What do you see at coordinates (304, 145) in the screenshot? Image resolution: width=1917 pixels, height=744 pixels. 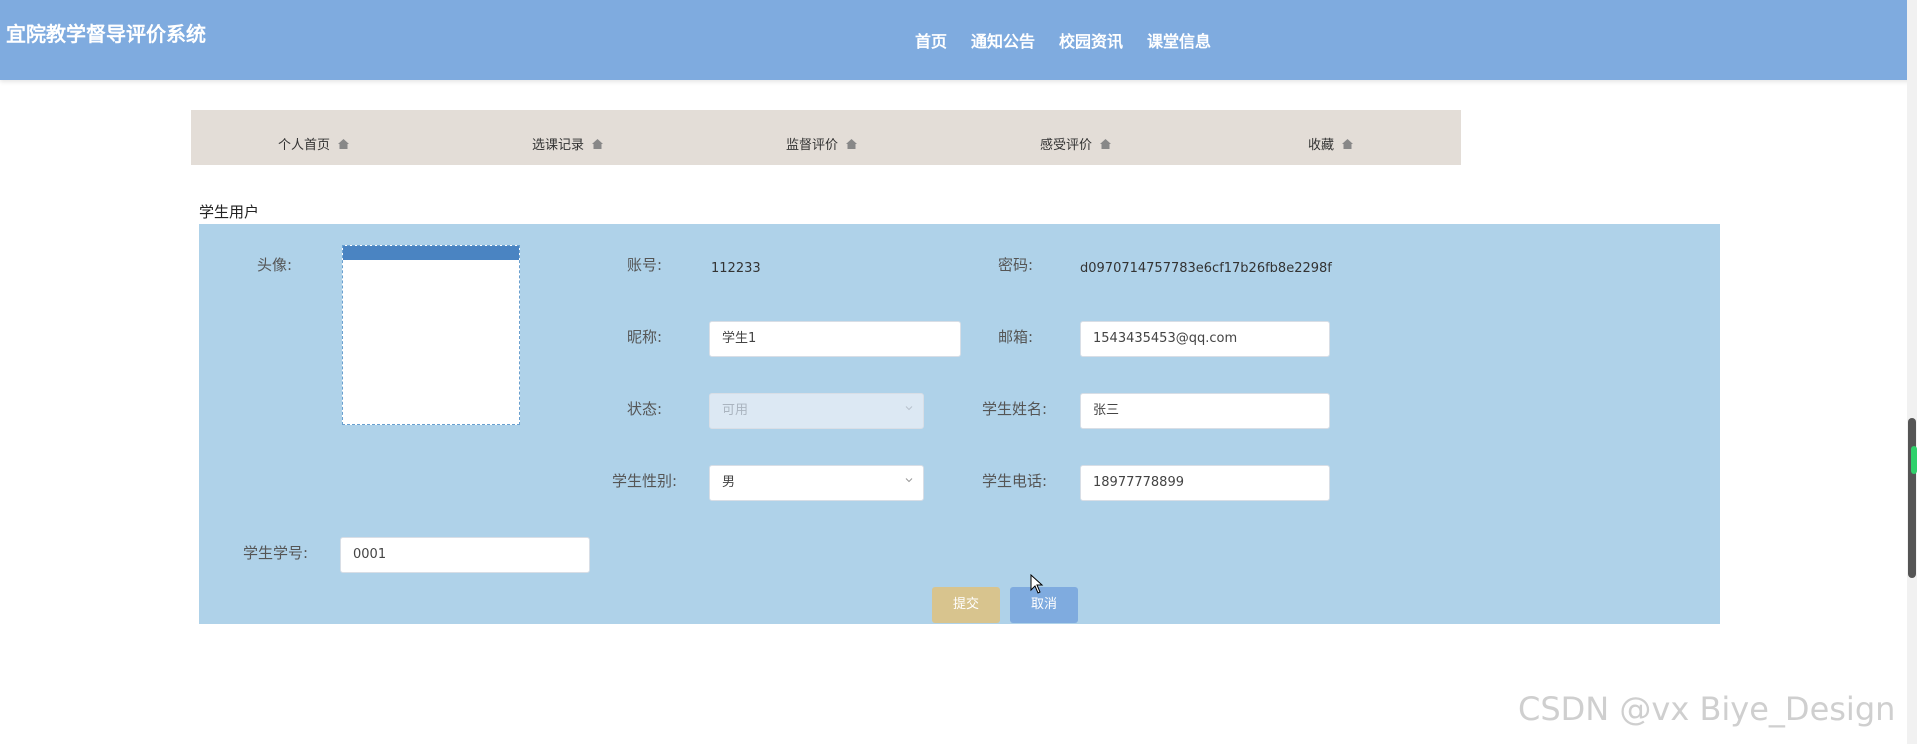 I see `subnav-item-label: 个人首页` at bounding box center [304, 145].